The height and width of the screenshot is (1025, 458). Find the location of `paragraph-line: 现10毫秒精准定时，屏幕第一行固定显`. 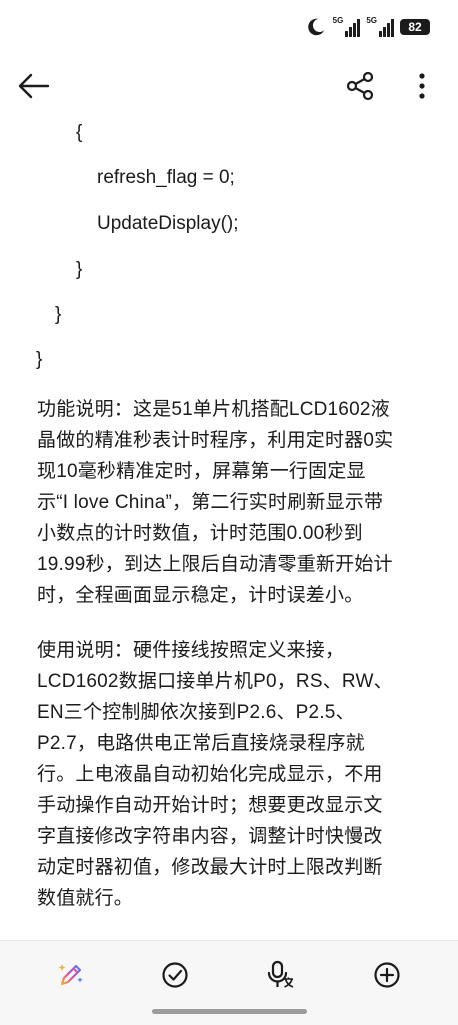

paragraph-line: 现10毫秒精准定时，屏幕第一行固定显 is located at coordinates (201, 471).